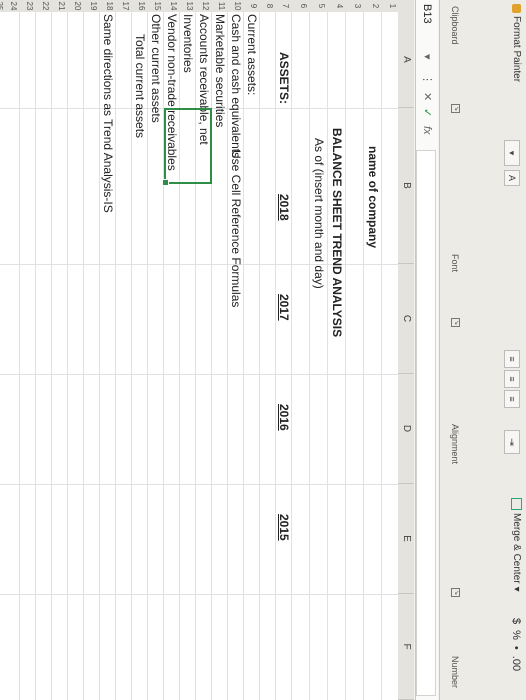 This screenshot has width=526, height=700. Describe the element at coordinates (337, 233) in the screenshot. I see `sheet-title: BALANCE SHEET TREND ANALYSIS` at that location.